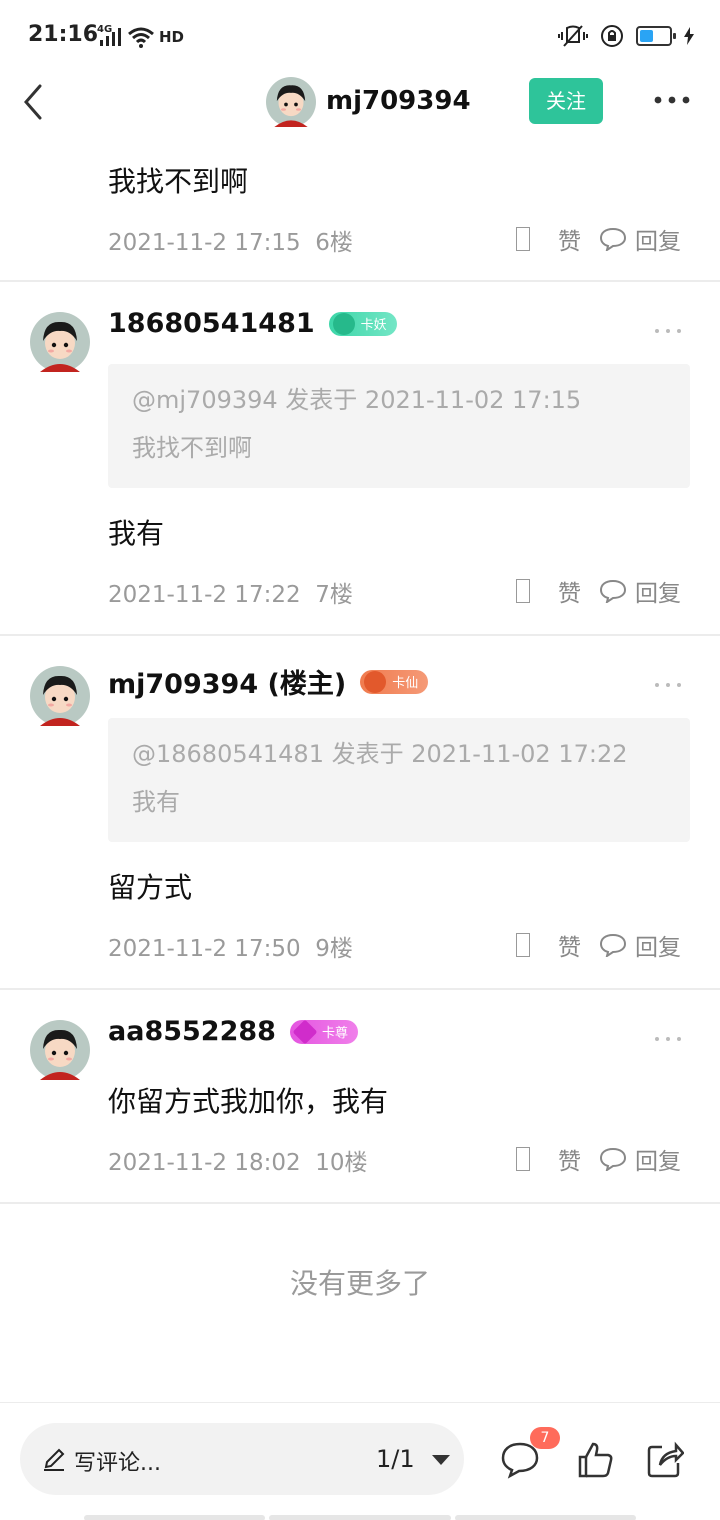 Image resolution: width=720 pixels, height=1520 pixels. What do you see at coordinates (192, 448) in the screenshot?
I see `quote-text: 我找不到啊` at bounding box center [192, 448].